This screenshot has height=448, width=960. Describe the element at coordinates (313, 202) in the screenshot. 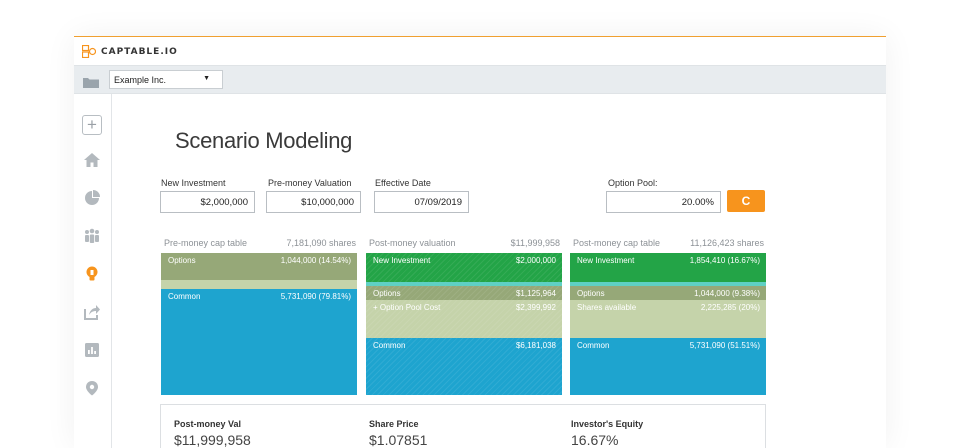

I see `pre-money-input: $10,000,000` at that location.